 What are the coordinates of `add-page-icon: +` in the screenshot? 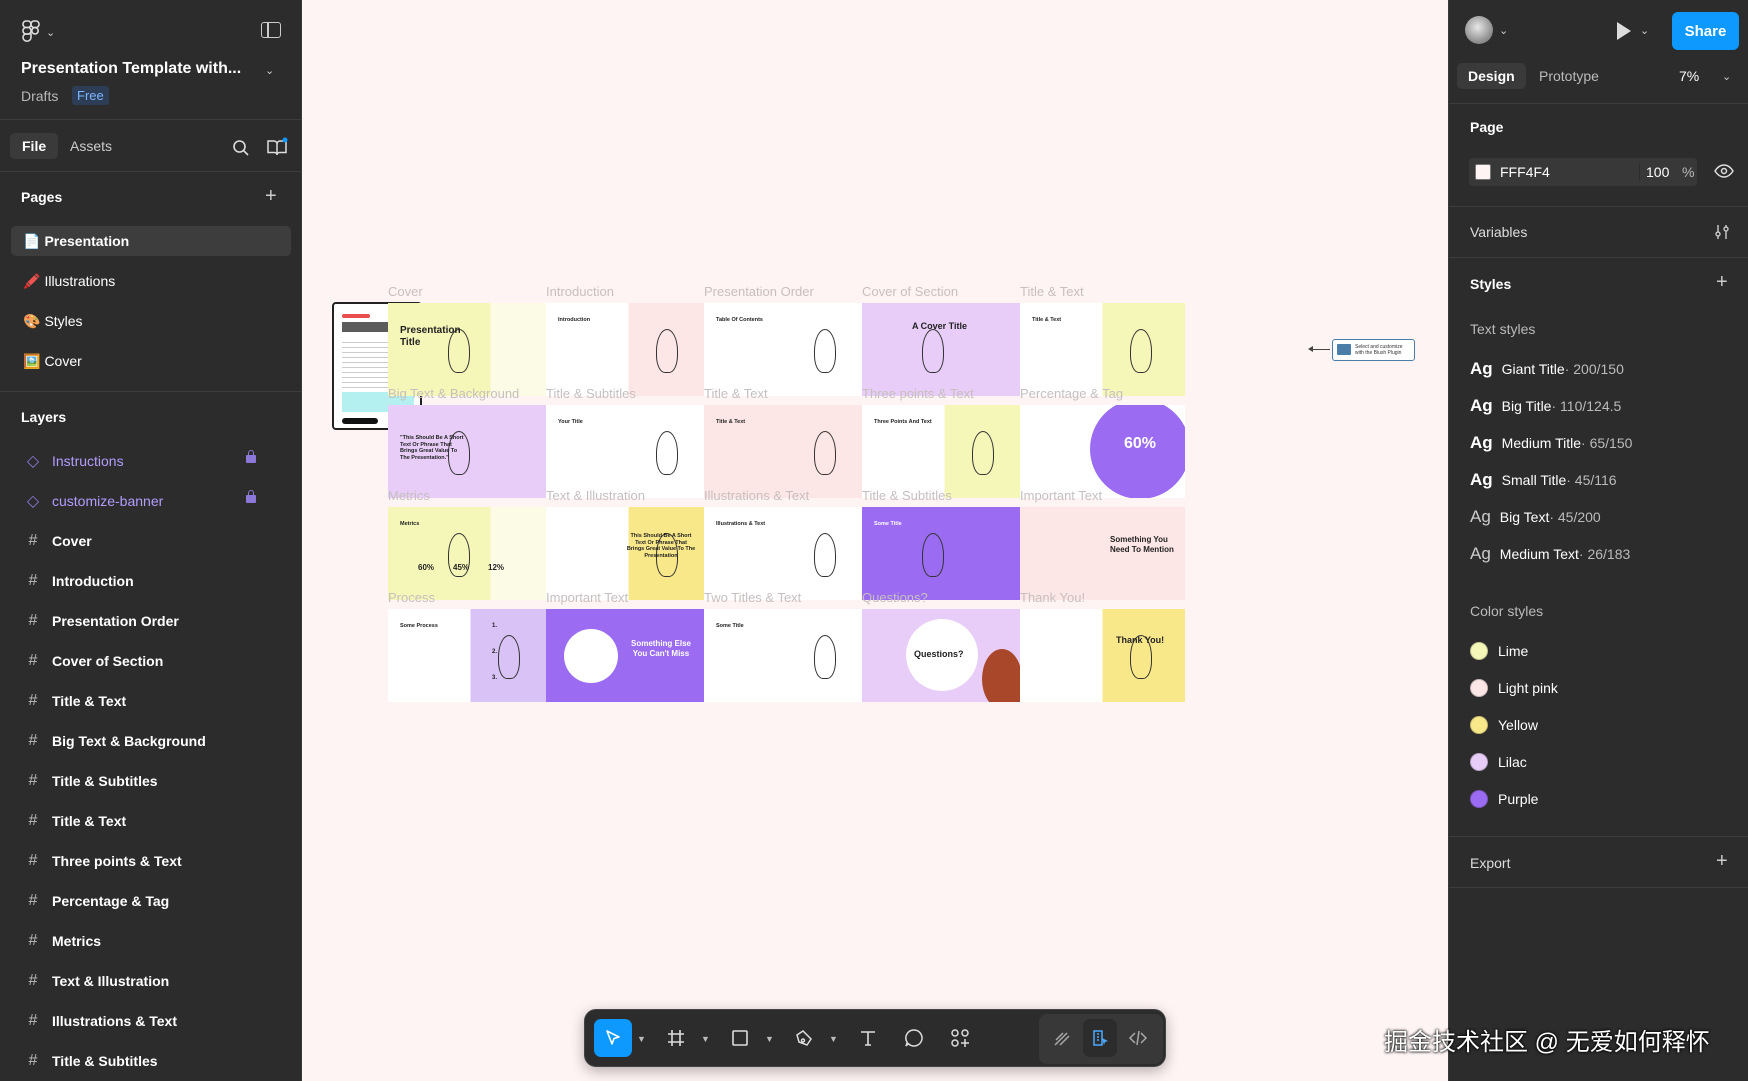 It's located at (271, 196).